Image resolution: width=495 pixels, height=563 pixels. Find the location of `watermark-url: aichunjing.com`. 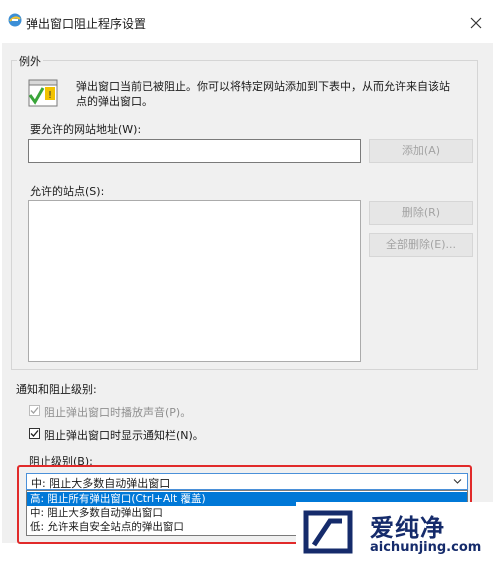

watermark-url: aichunjing.com is located at coordinates (426, 547).